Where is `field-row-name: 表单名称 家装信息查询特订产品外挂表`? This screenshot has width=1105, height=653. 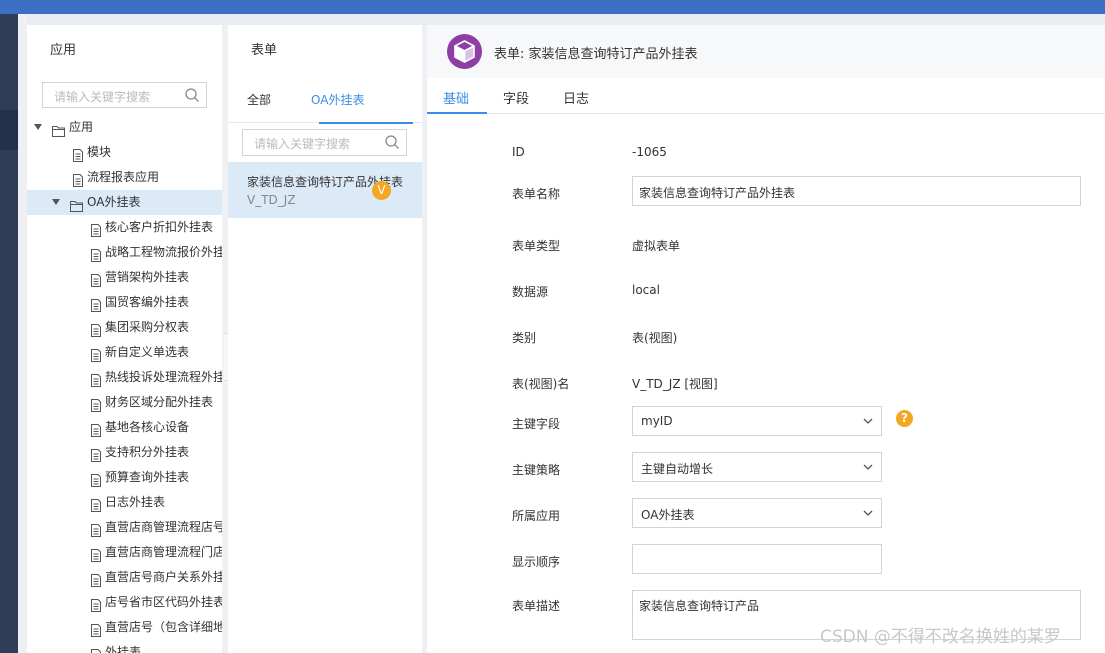
field-row-name: 表单名称 家装信息查询特订产品外挂表 is located at coordinates (766, 191).